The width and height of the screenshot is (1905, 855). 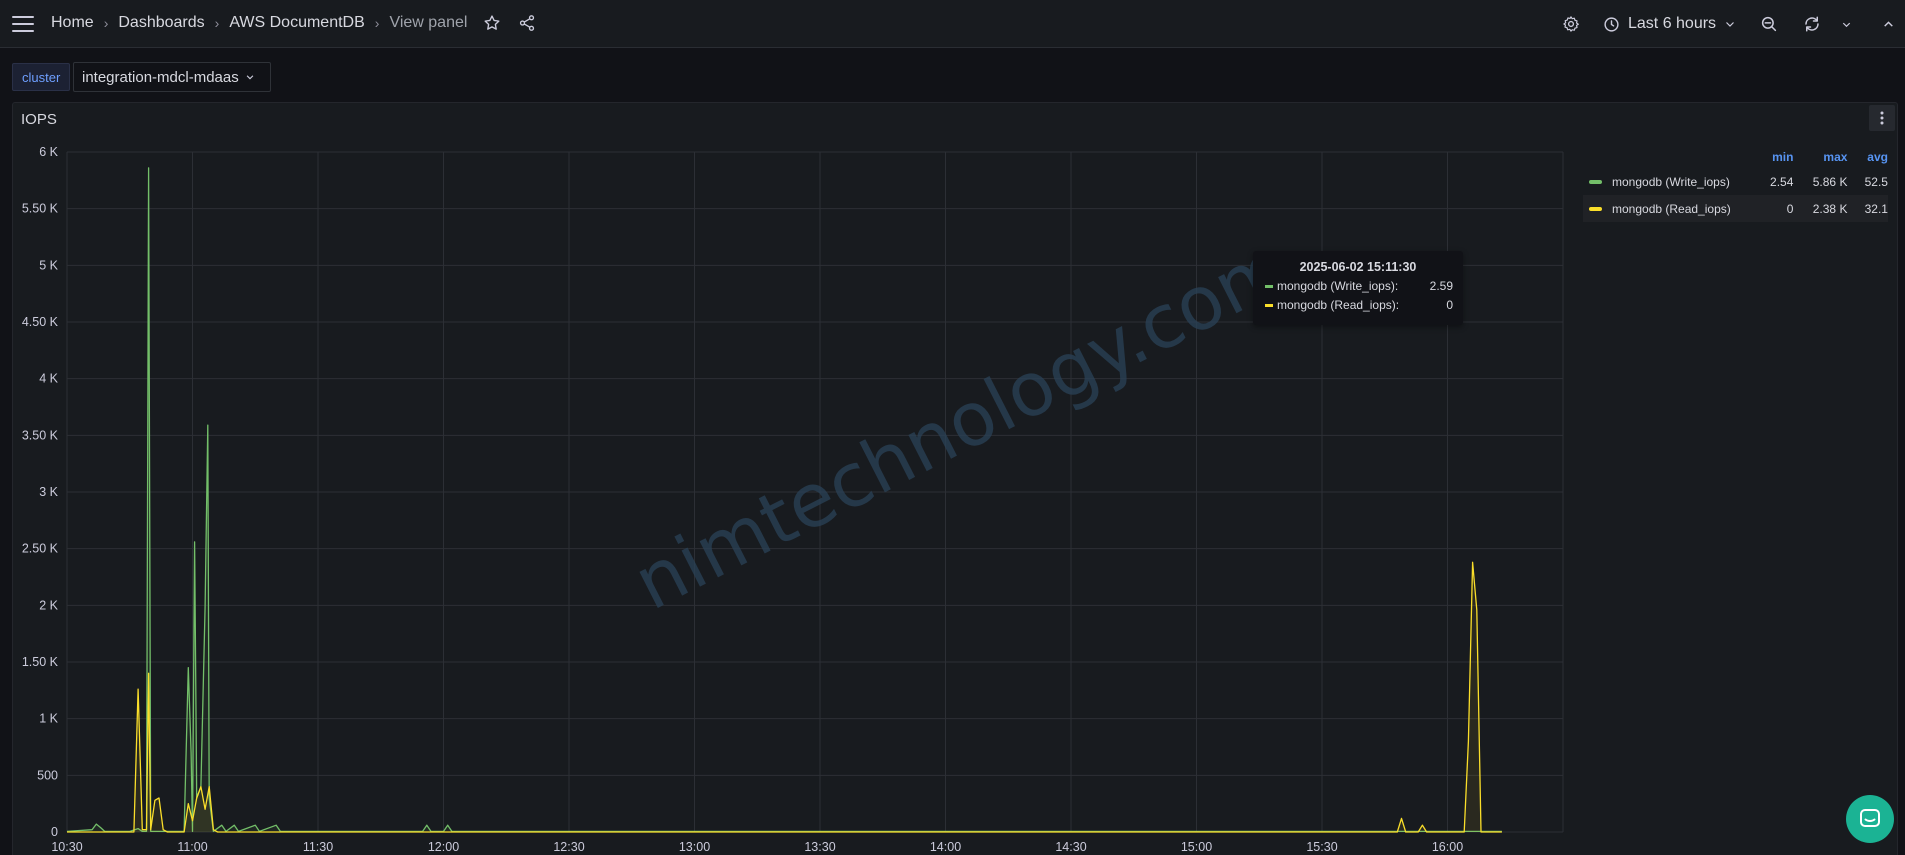 What do you see at coordinates (1770, 157) in the screenshot?
I see `legend-header-min: min` at bounding box center [1770, 157].